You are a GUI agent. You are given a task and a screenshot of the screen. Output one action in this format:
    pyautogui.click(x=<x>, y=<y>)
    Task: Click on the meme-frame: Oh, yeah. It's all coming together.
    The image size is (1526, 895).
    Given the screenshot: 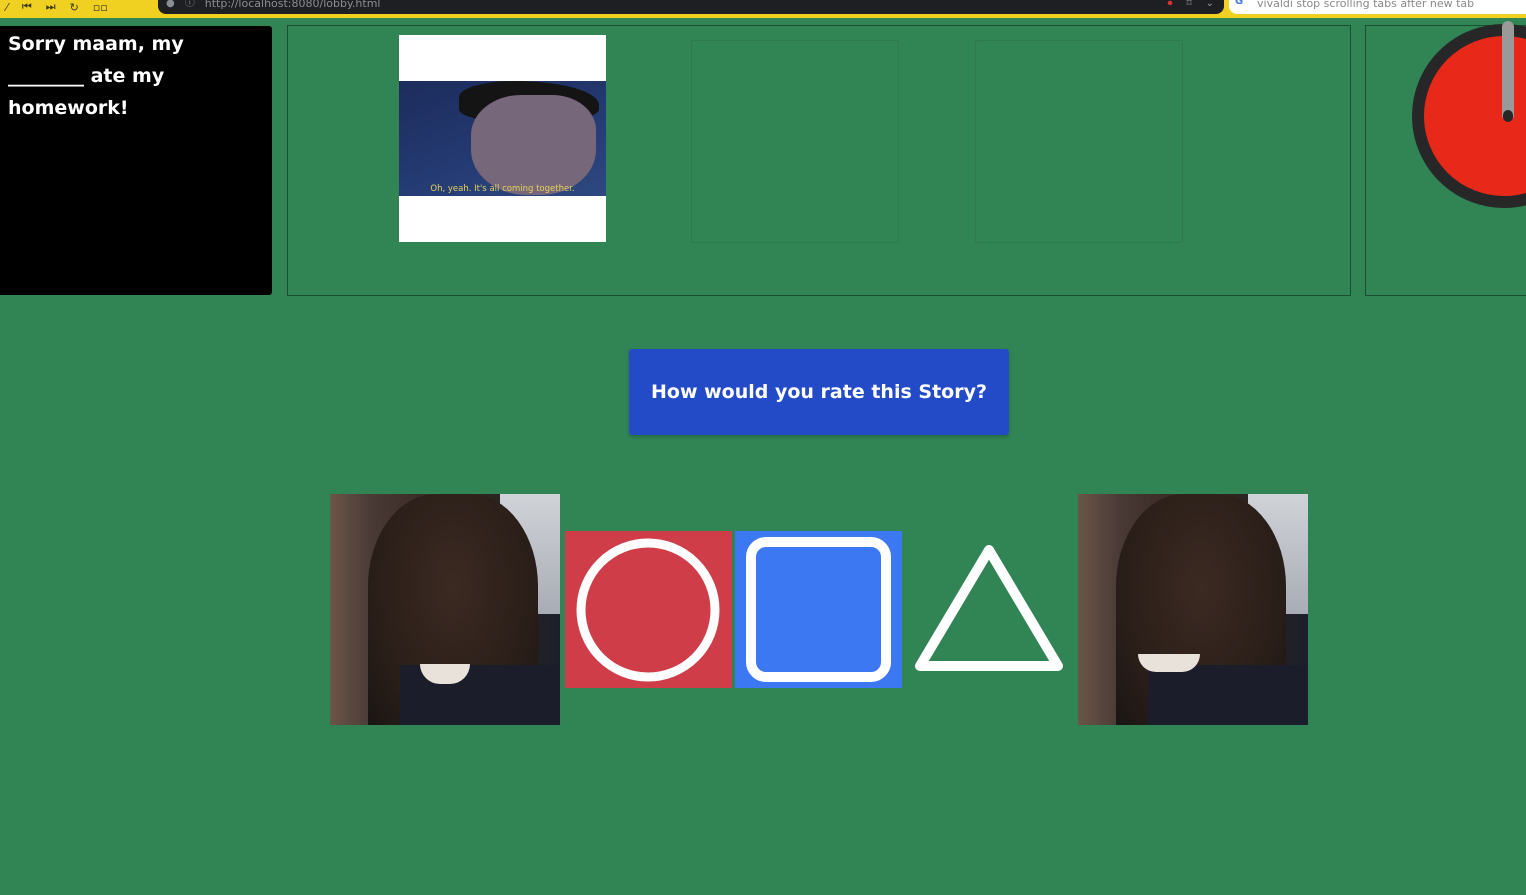 What is the action you would take?
    pyautogui.click(x=502, y=138)
    